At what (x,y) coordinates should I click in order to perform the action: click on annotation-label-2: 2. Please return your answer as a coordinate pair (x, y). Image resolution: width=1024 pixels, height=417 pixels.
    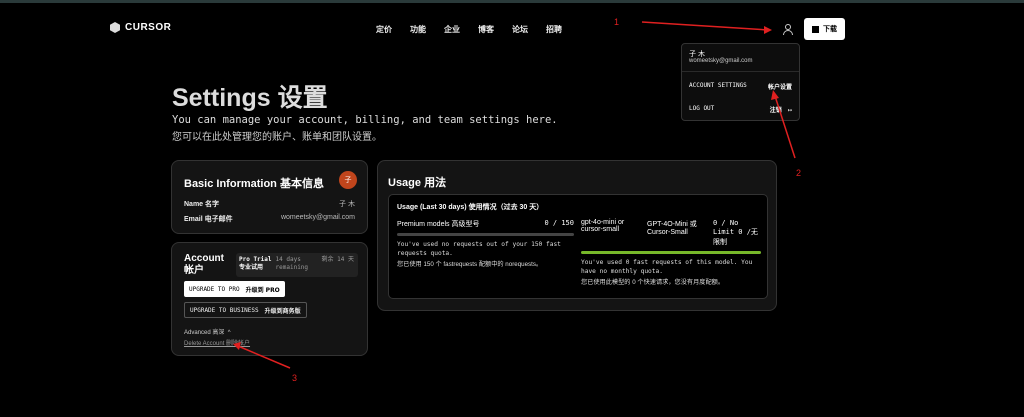
    Looking at the image, I should click on (799, 173).